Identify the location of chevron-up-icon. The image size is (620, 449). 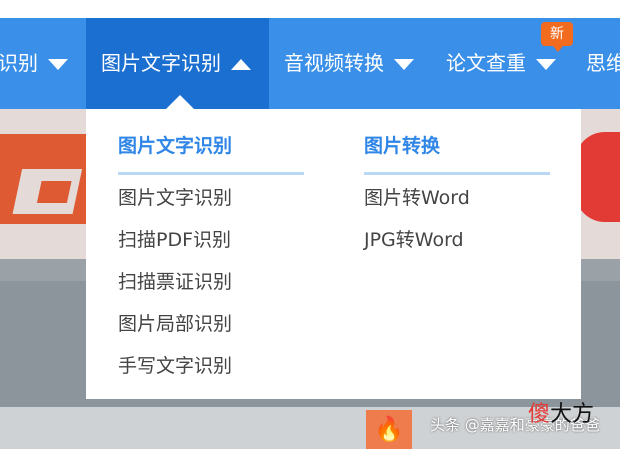
(241, 64).